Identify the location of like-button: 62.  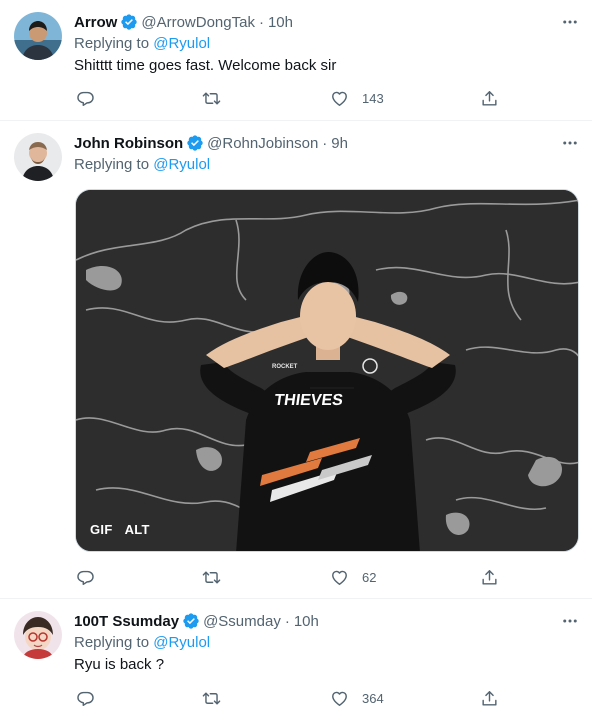
(353, 577).